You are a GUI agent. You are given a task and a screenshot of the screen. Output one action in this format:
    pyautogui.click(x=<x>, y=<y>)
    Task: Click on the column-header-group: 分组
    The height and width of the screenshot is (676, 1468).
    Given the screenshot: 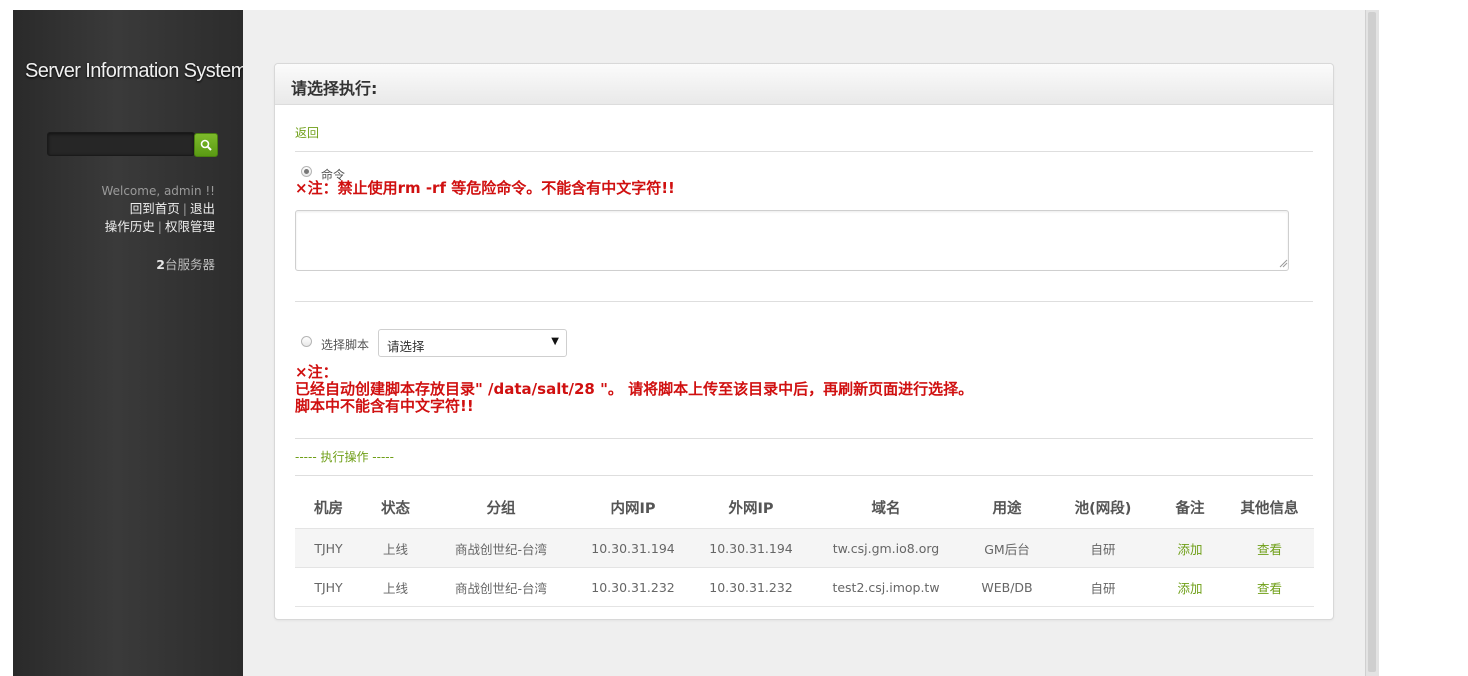 What is the action you would take?
    pyautogui.click(x=501, y=507)
    